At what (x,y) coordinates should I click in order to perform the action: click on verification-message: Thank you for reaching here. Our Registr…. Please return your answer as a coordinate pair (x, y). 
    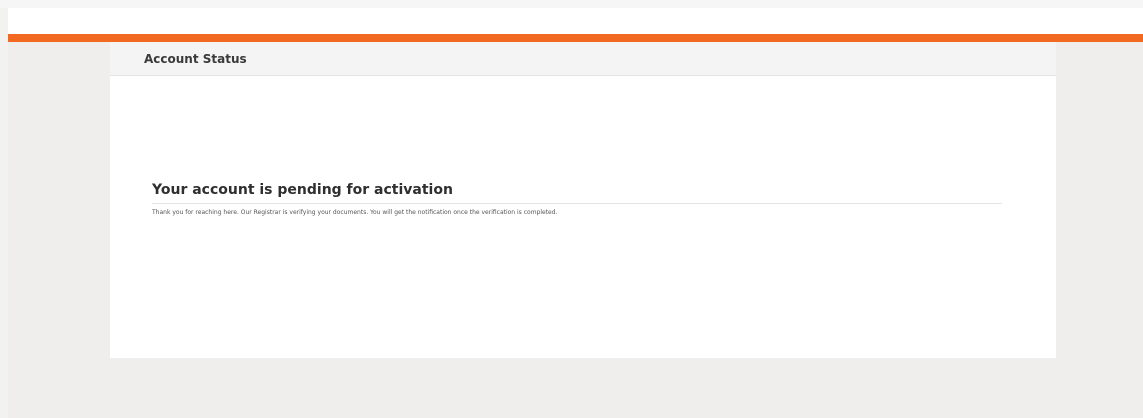
    Looking at the image, I should click on (355, 212).